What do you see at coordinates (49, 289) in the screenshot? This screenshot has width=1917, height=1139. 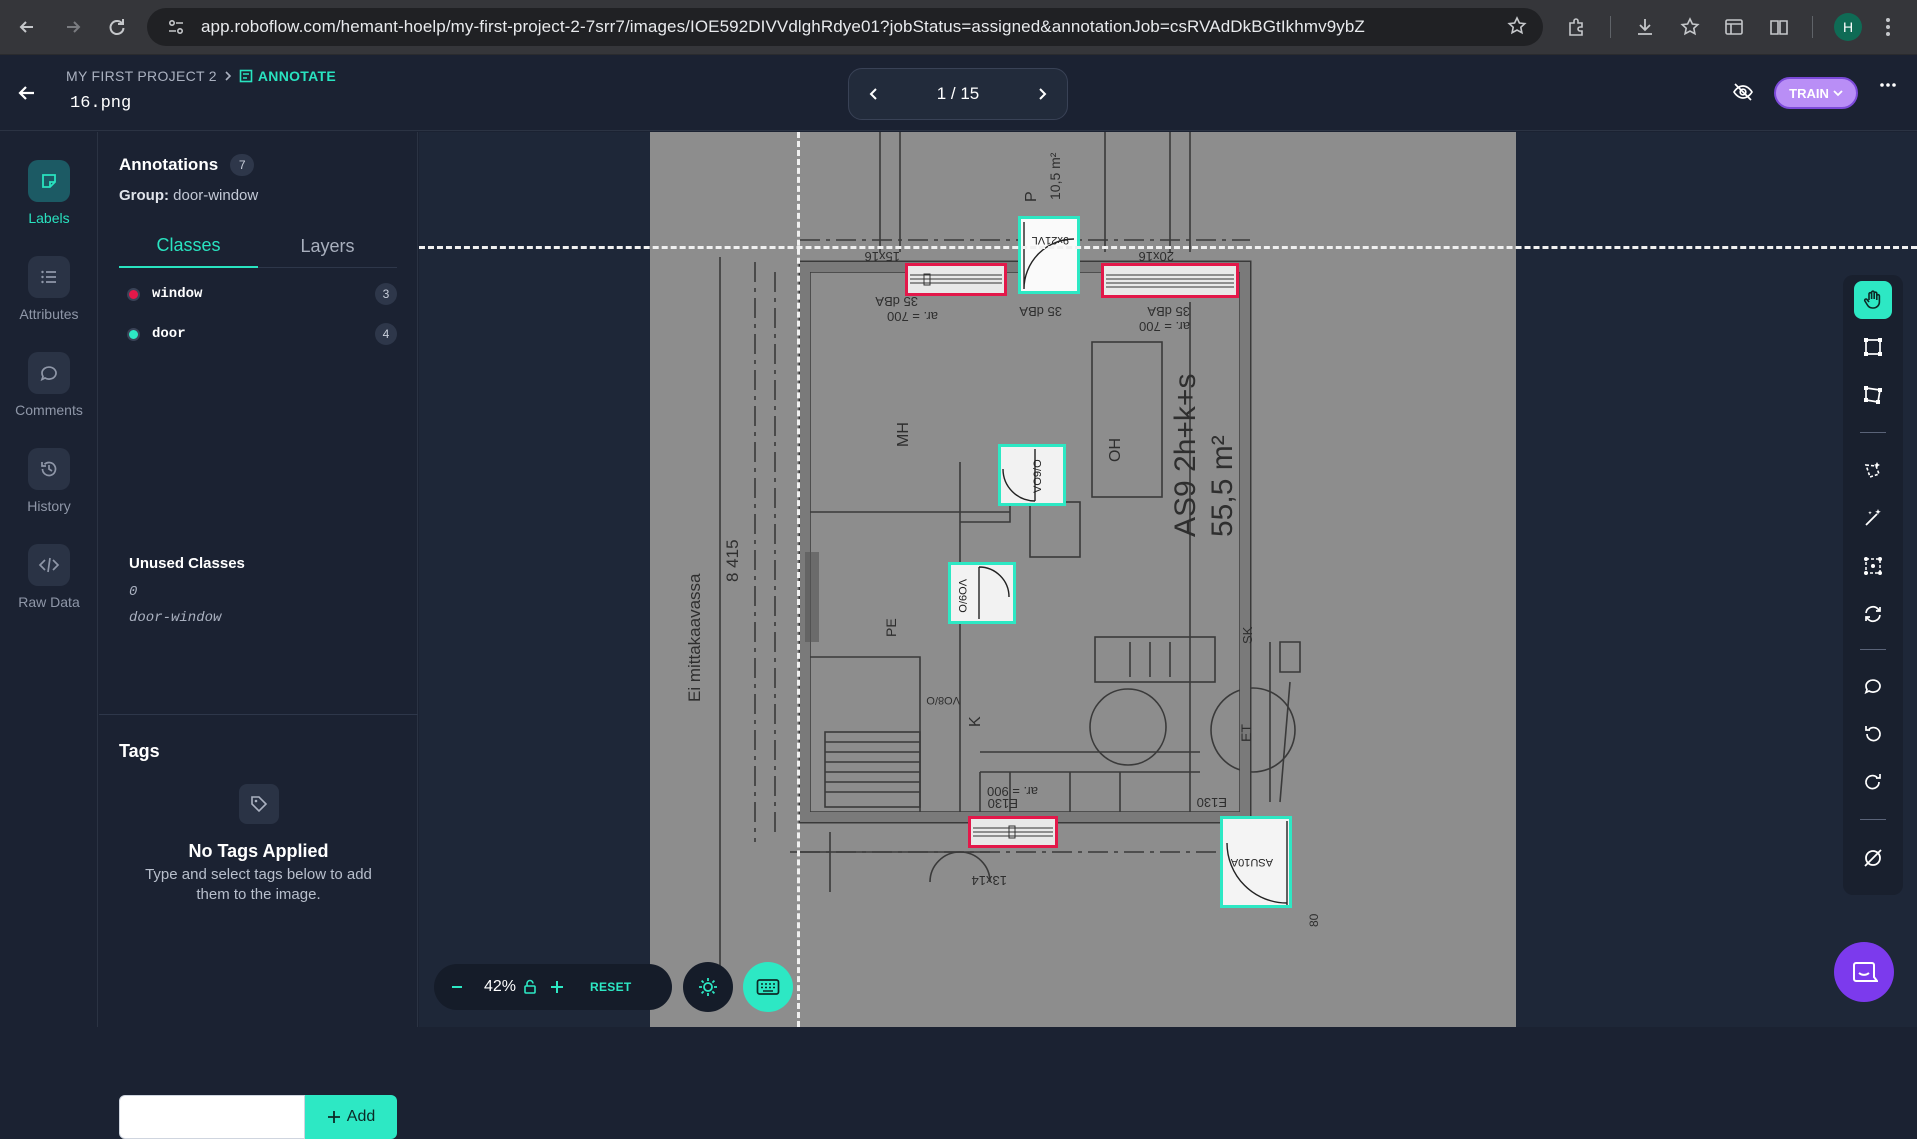 I see `sidebar-item-attributes: Attributes` at bounding box center [49, 289].